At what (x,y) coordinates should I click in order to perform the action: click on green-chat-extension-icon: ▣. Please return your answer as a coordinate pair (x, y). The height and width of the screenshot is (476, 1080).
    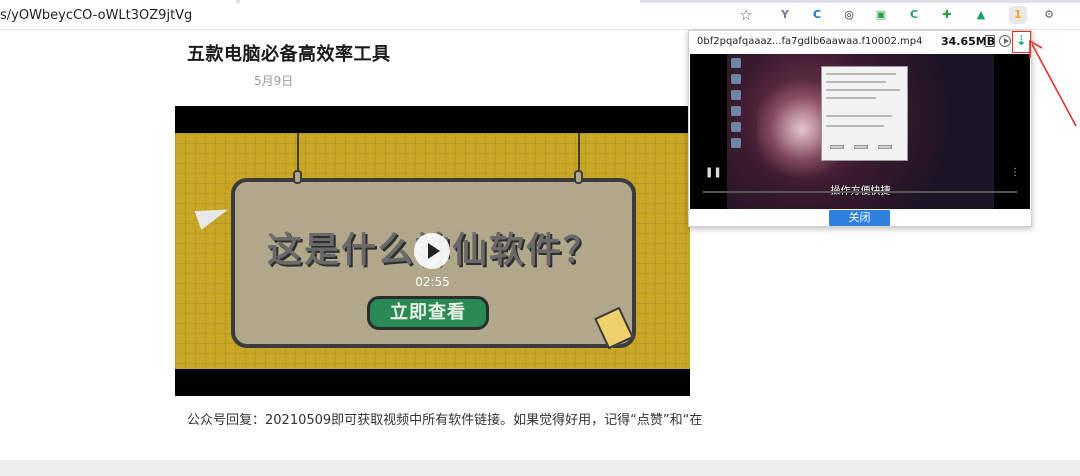
    Looking at the image, I should click on (881, 15).